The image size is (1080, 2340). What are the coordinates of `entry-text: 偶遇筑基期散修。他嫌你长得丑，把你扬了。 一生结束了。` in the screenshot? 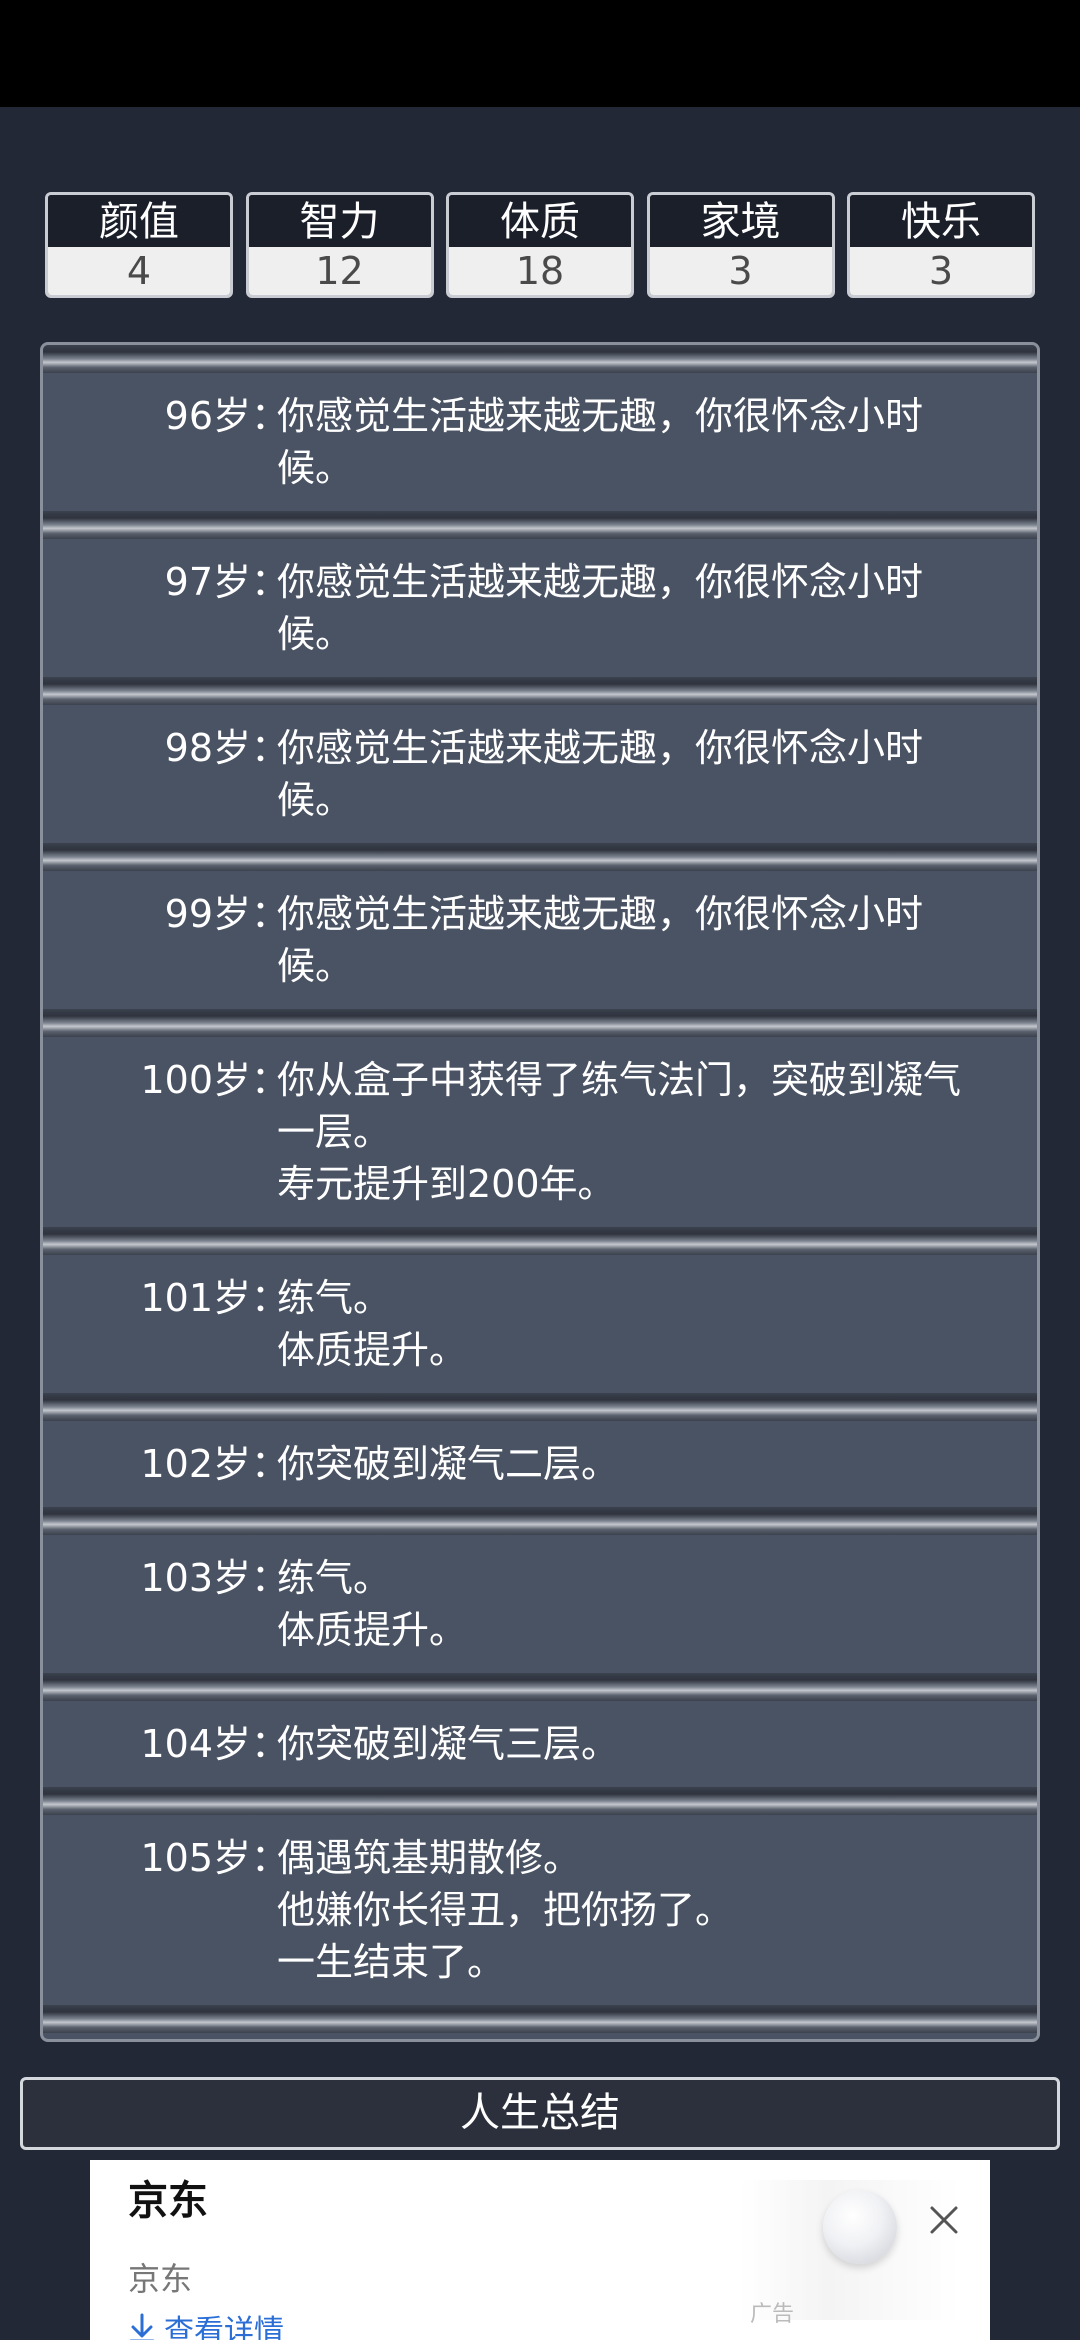 It's located at (637, 1910).